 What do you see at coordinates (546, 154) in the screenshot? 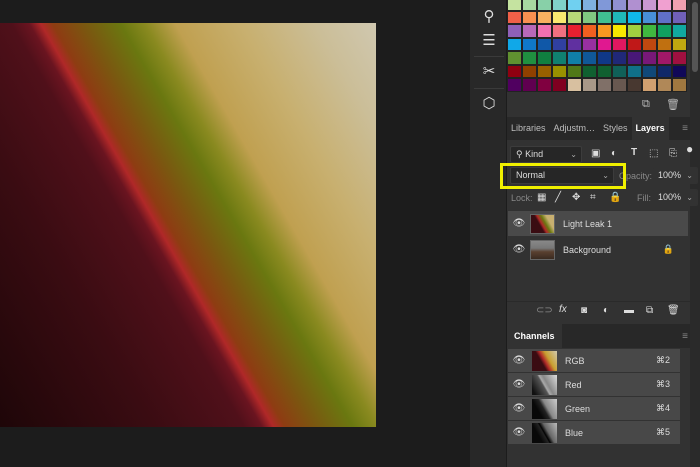
I see `filter-kind-select: ⚲ Kind ⌄` at bounding box center [546, 154].